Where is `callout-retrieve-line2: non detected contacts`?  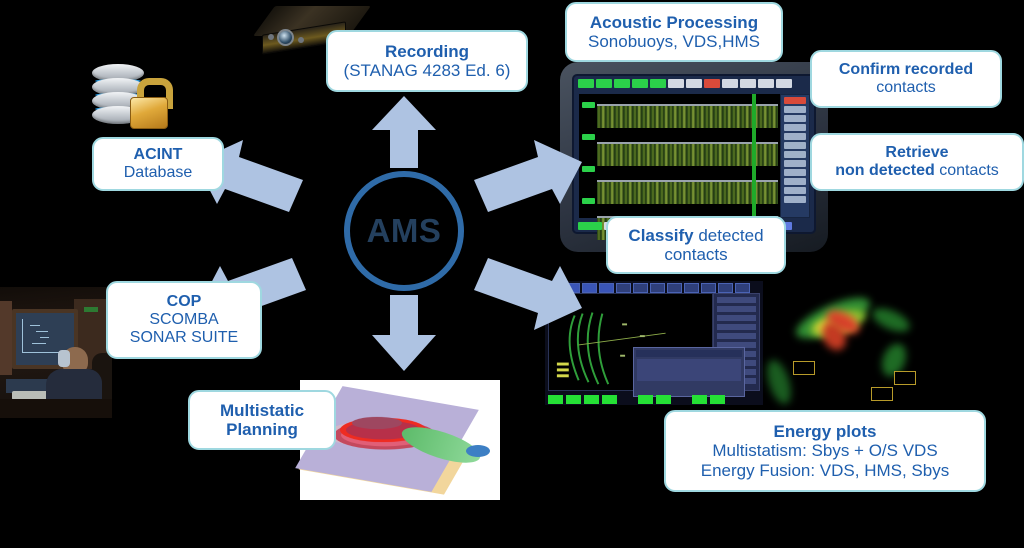
callout-retrieve-line2: non detected contacts is located at coordinates (917, 171).